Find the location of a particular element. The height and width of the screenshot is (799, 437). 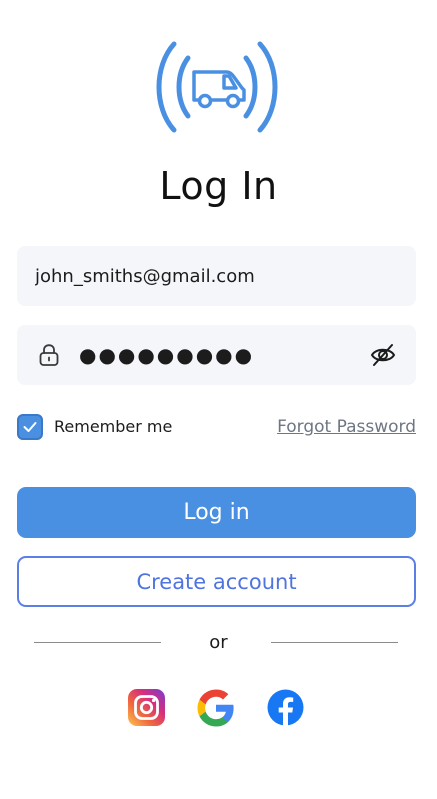

van-signal-logo-icon is located at coordinates (217, 87).